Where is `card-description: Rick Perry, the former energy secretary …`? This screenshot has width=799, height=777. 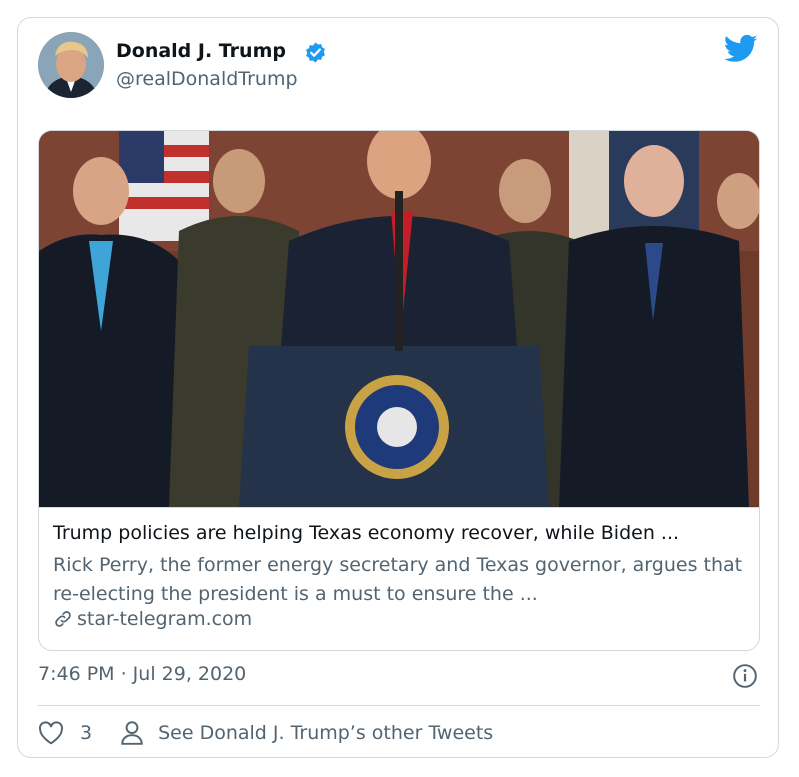
card-description: Rick Perry, the former energy secretary … is located at coordinates (398, 579).